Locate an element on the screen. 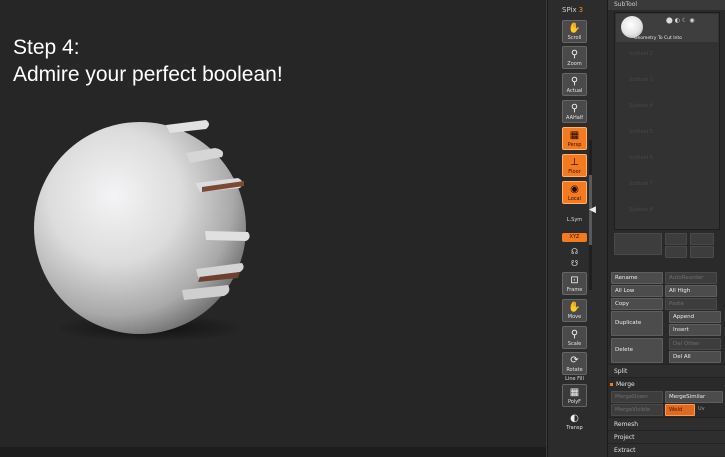 Image resolution: width=725 pixels, height=457 pixels. autoreorder-button: AutoReorder is located at coordinates (691, 278).